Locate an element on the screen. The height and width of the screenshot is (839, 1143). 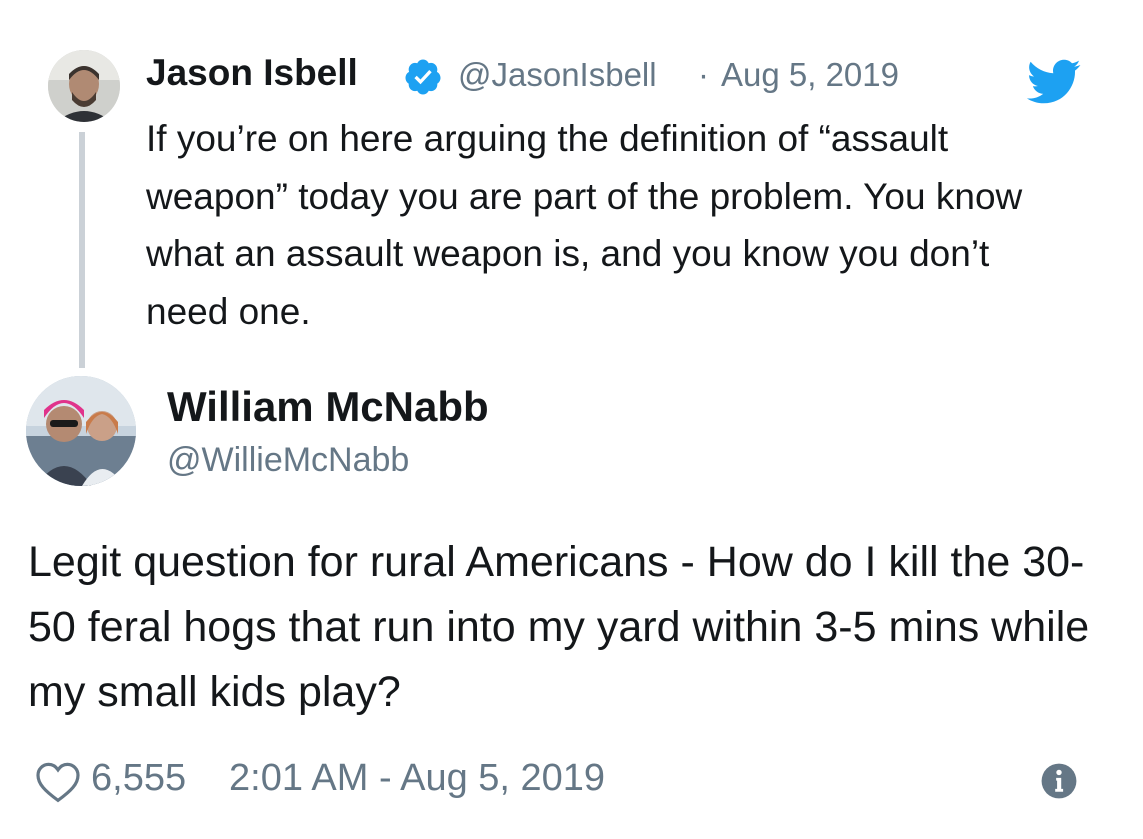
jason-isbell-avatar is located at coordinates (84, 86).